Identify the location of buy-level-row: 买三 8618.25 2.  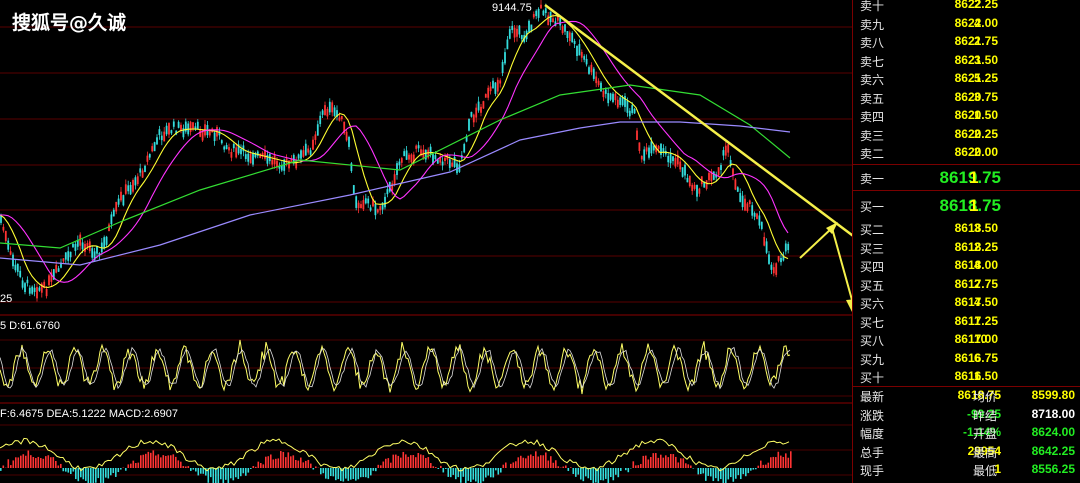
(966, 249).